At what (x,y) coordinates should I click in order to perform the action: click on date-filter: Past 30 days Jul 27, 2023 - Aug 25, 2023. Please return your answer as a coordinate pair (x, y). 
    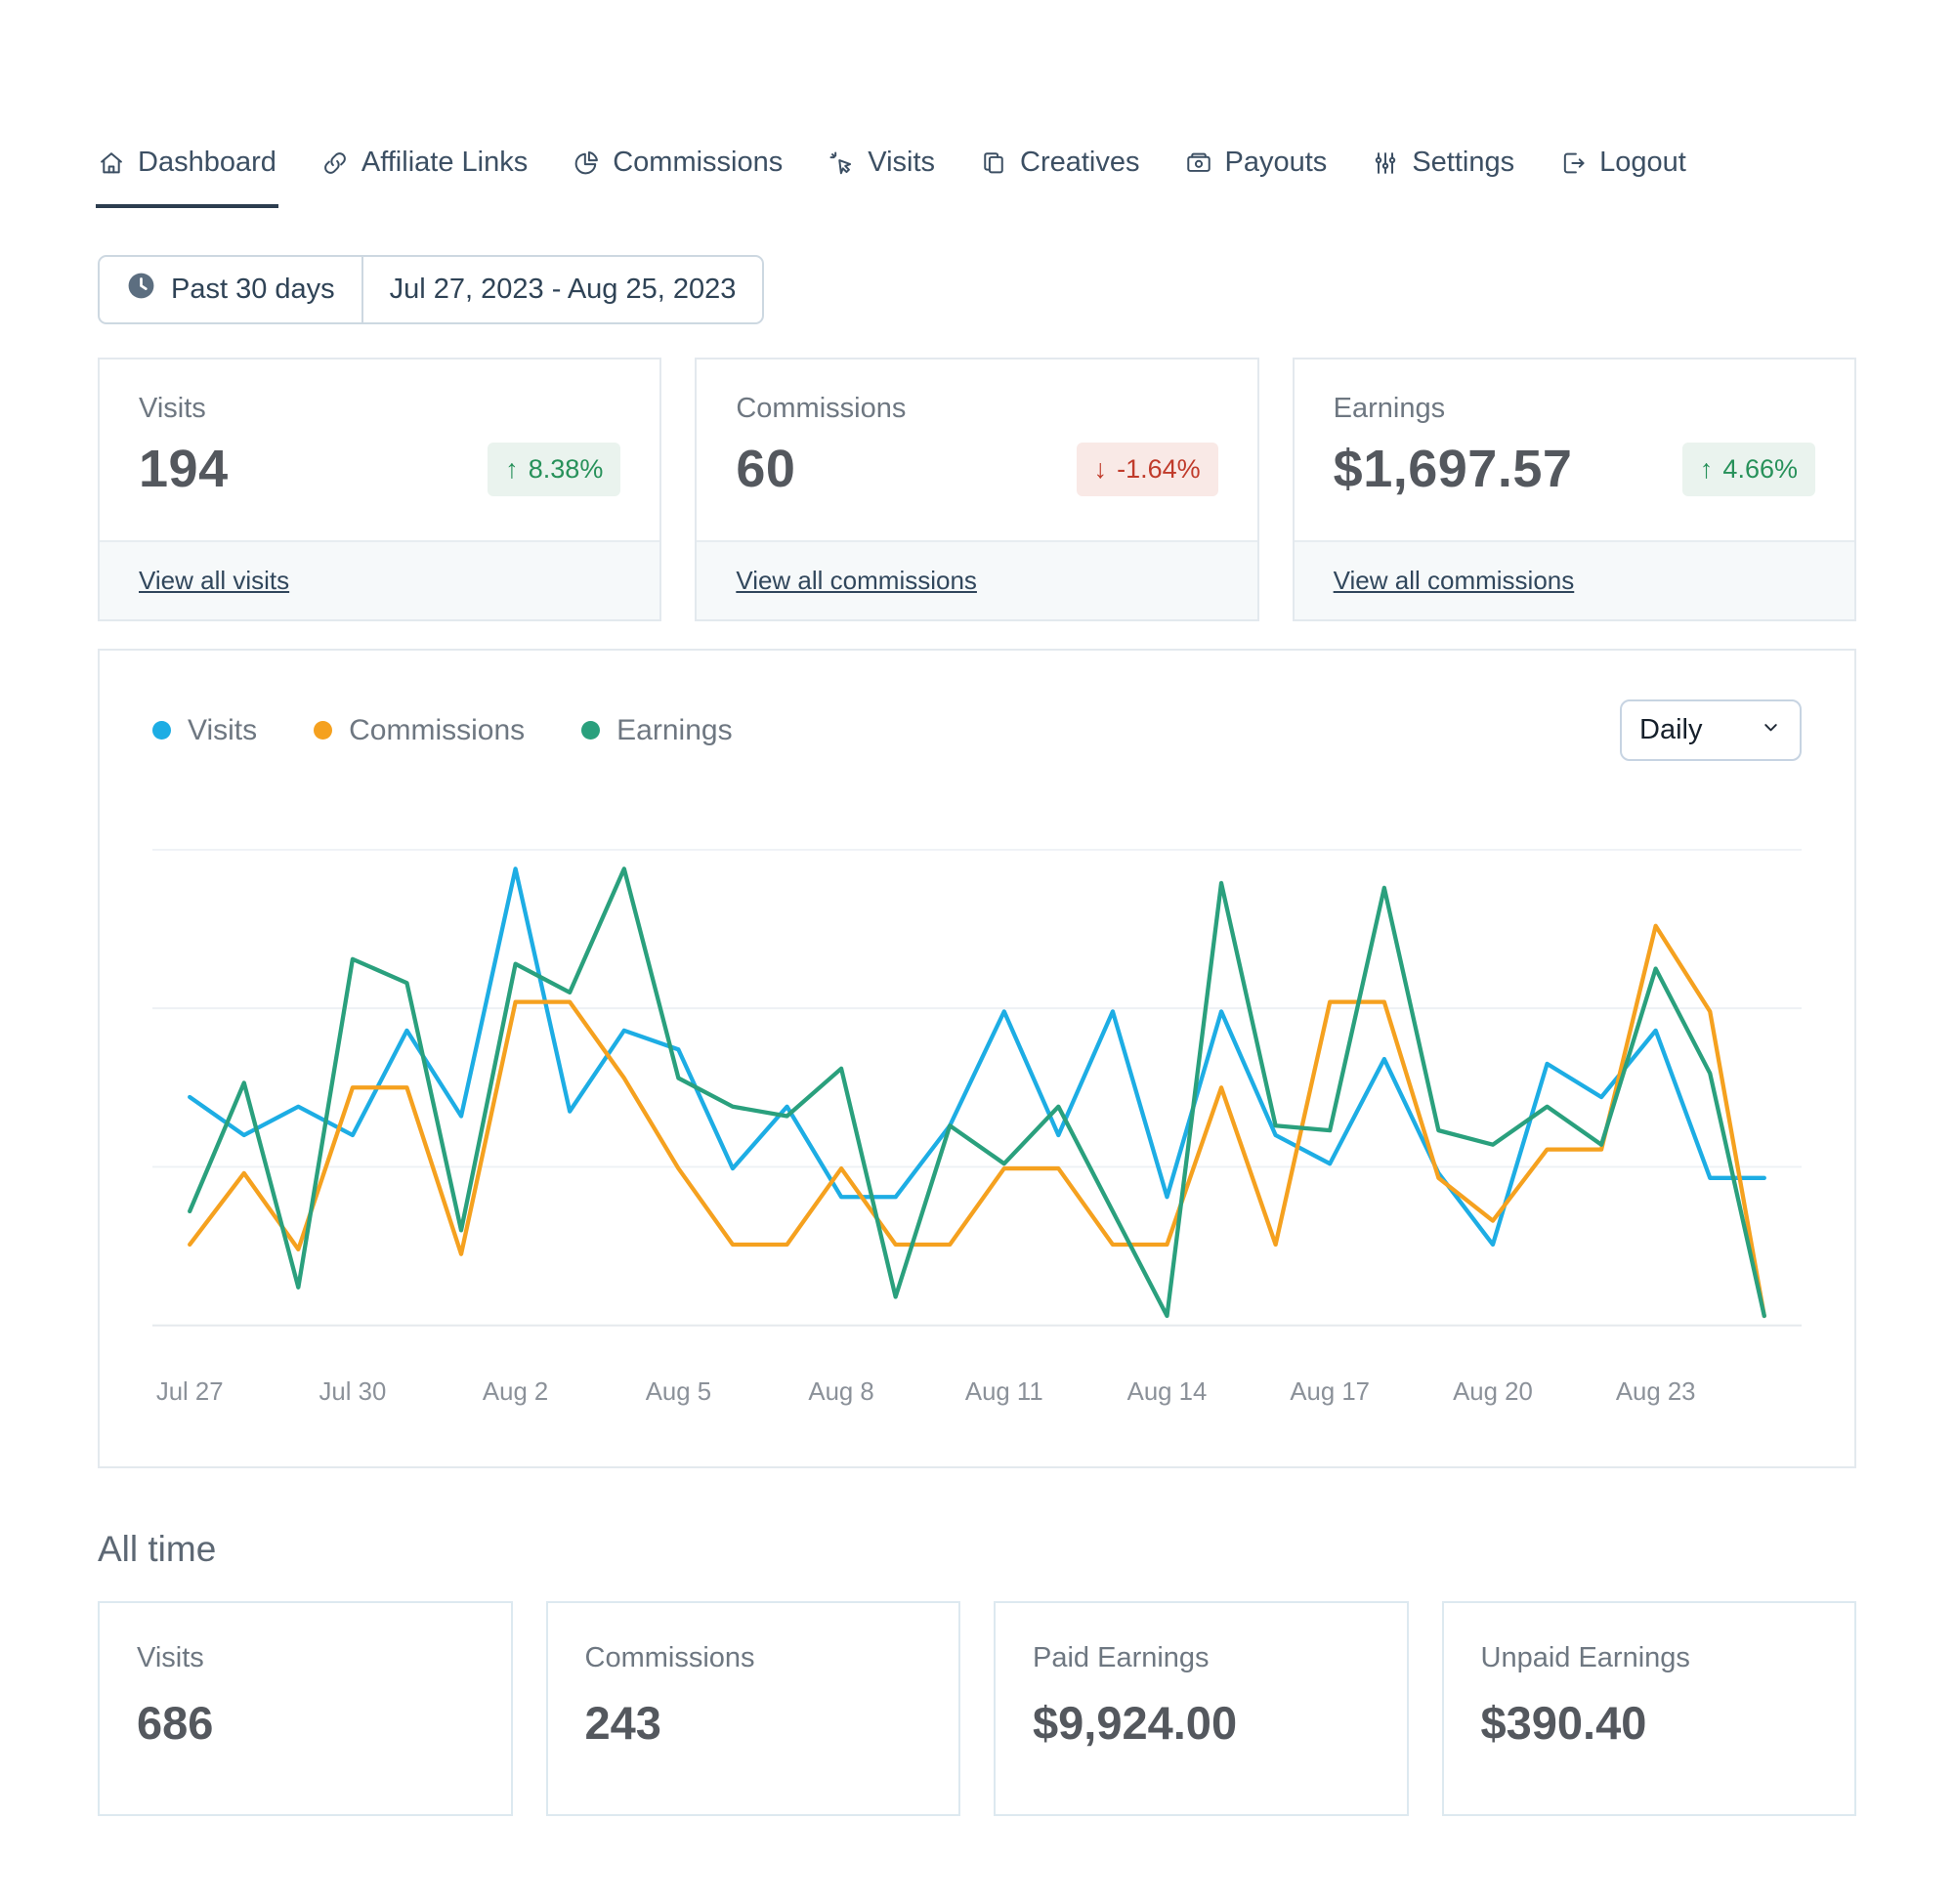
    Looking at the image, I should click on (431, 289).